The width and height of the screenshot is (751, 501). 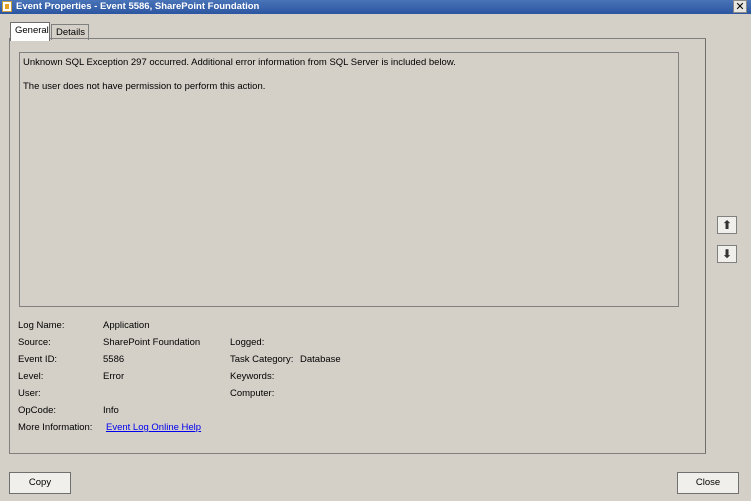 I want to click on computer-label: Computer:, so click(x=252, y=393).